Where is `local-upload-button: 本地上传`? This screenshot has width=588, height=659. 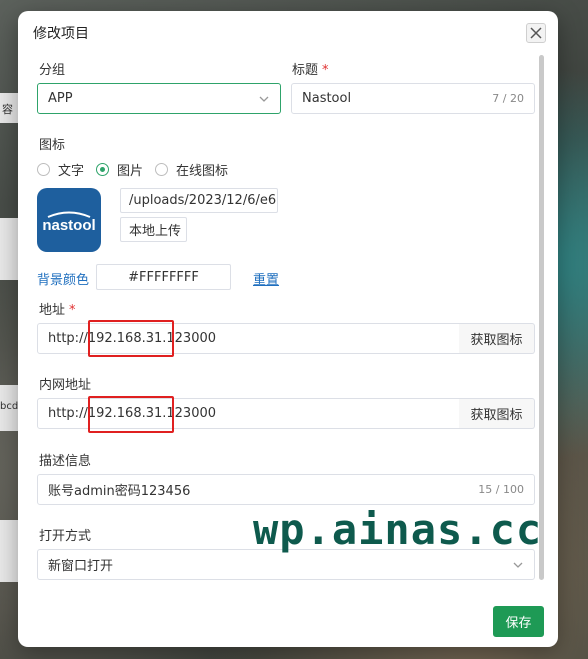
local-upload-button: 本地上传 is located at coordinates (153, 229).